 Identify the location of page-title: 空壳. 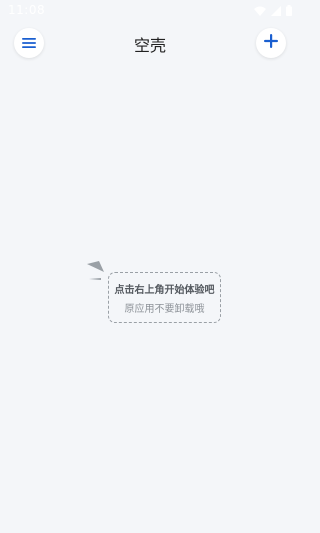
(149, 45).